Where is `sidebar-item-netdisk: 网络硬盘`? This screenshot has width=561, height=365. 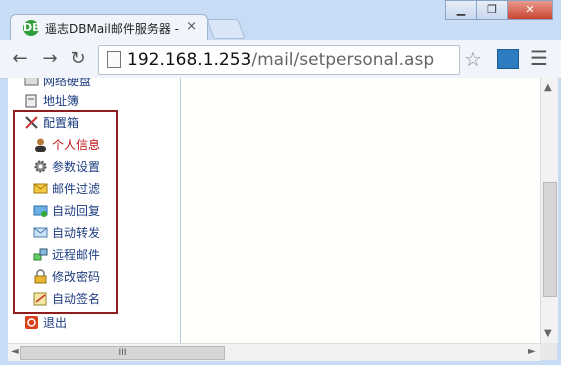 sidebar-item-netdisk: 网络硬盘 is located at coordinates (57, 83).